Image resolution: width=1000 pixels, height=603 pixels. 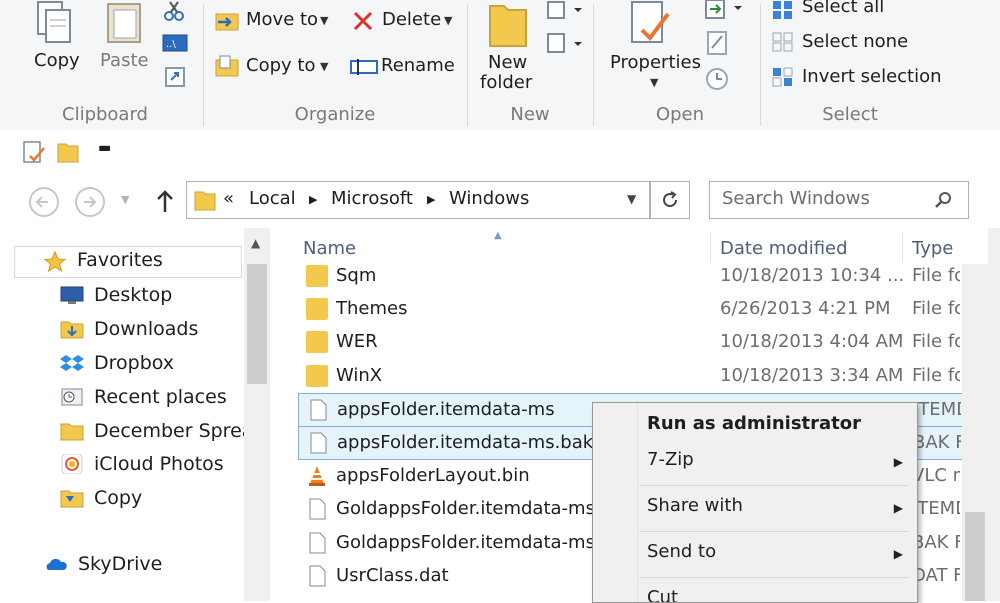 What do you see at coordinates (717, 43) in the screenshot?
I see `edit-icon` at bounding box center [717, 43].